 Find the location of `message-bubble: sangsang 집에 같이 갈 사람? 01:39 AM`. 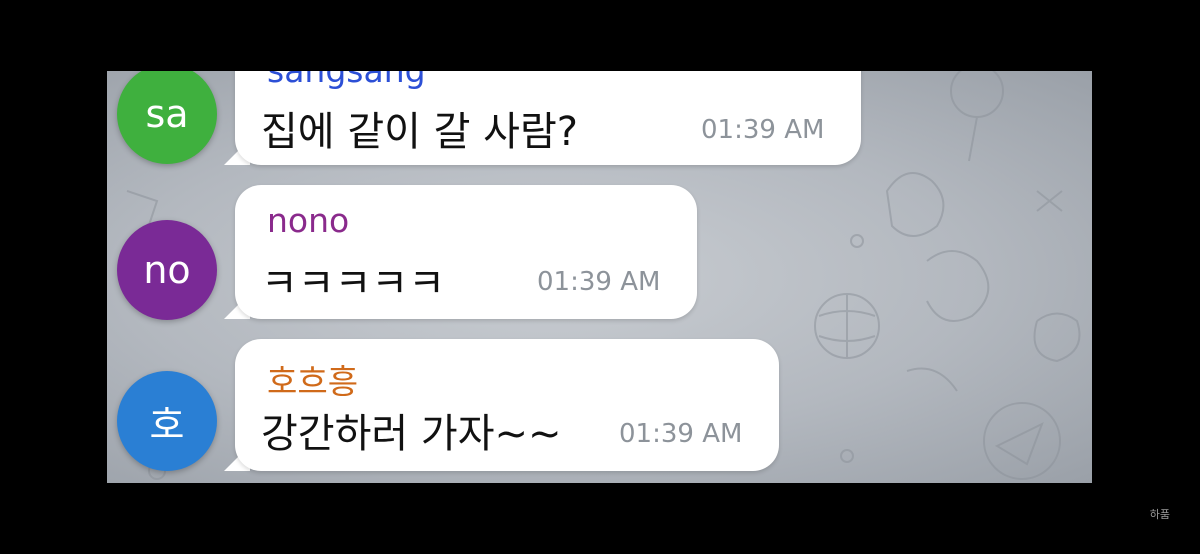

message-bubble: sangsang 집에 같이 갈 사람? 01:39 AM is located at coordinates (548, 118).